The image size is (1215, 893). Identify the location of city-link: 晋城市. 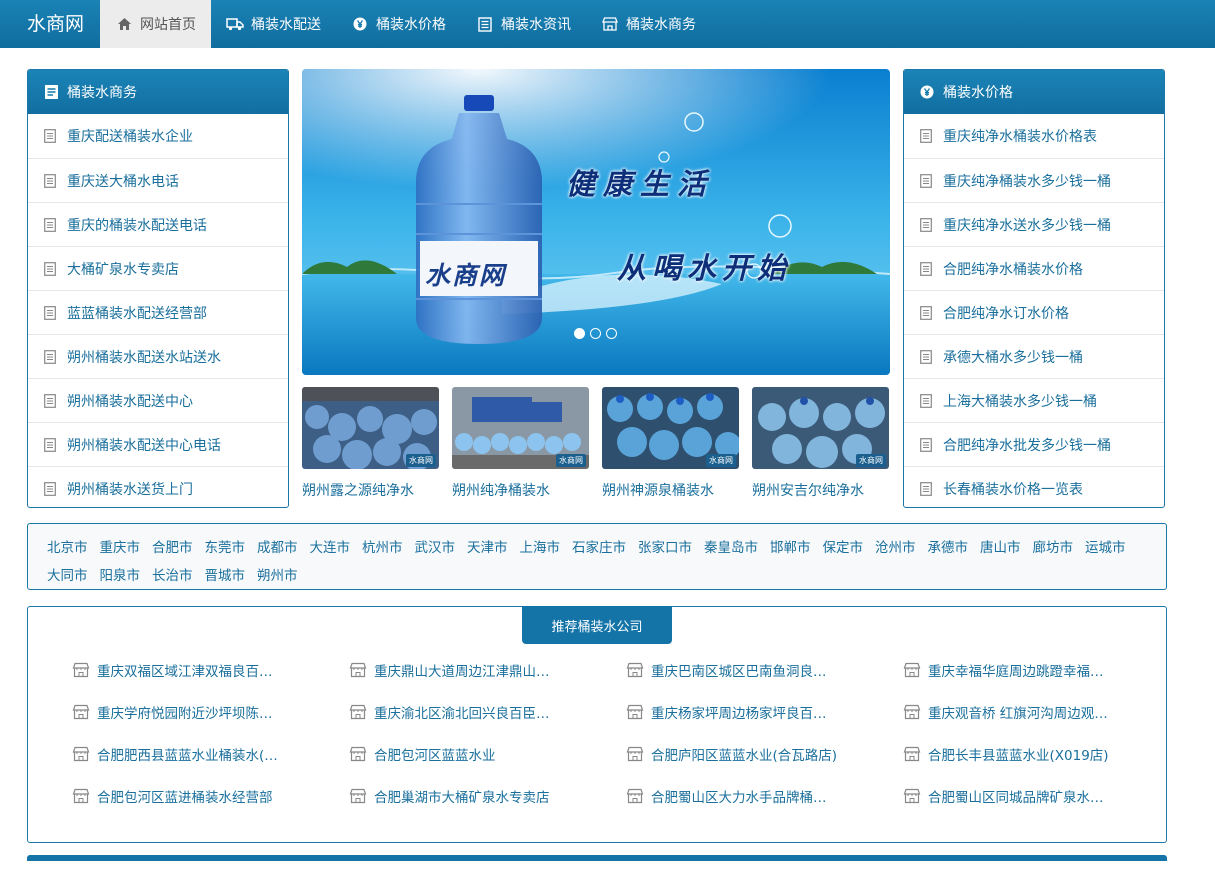
(225, 576).